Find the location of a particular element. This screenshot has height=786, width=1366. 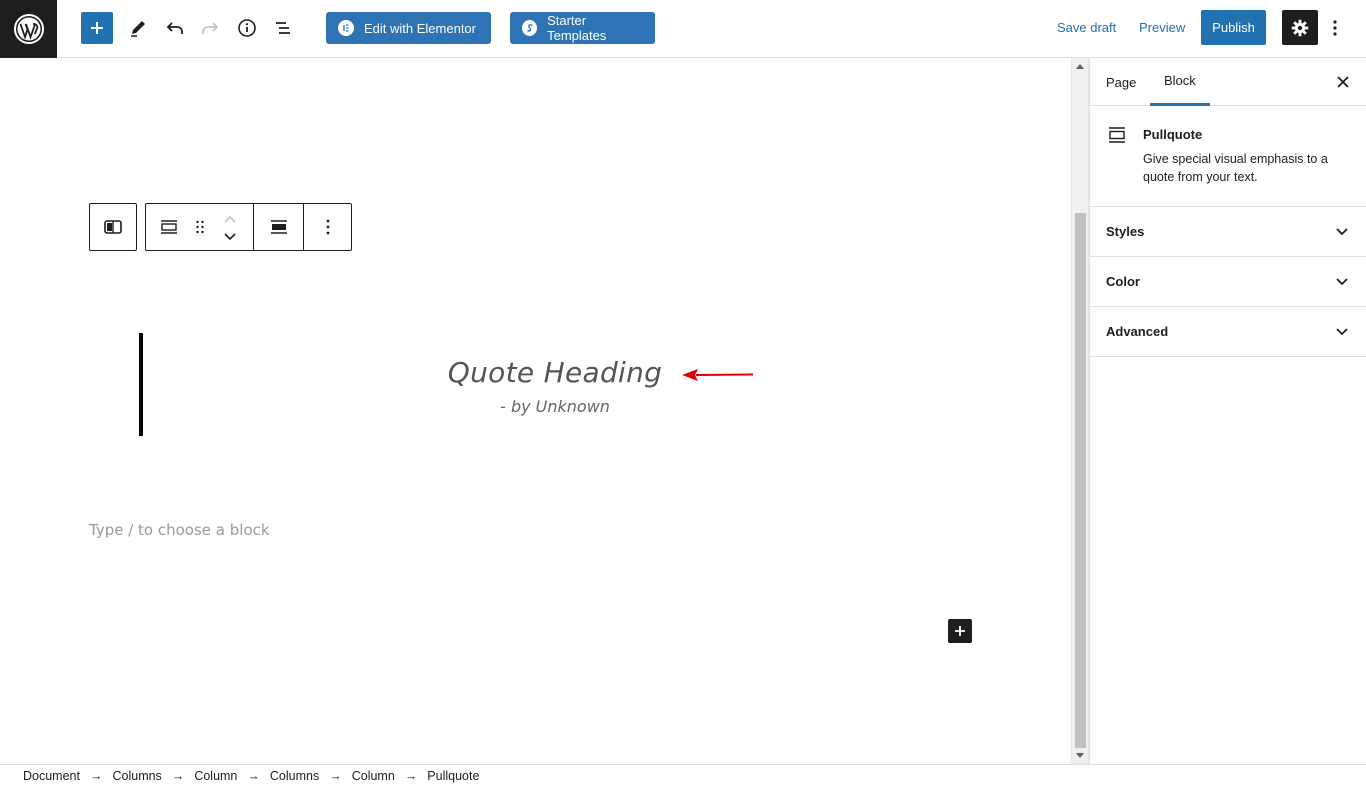

gear-icon is located at coordinates (1300, 27).